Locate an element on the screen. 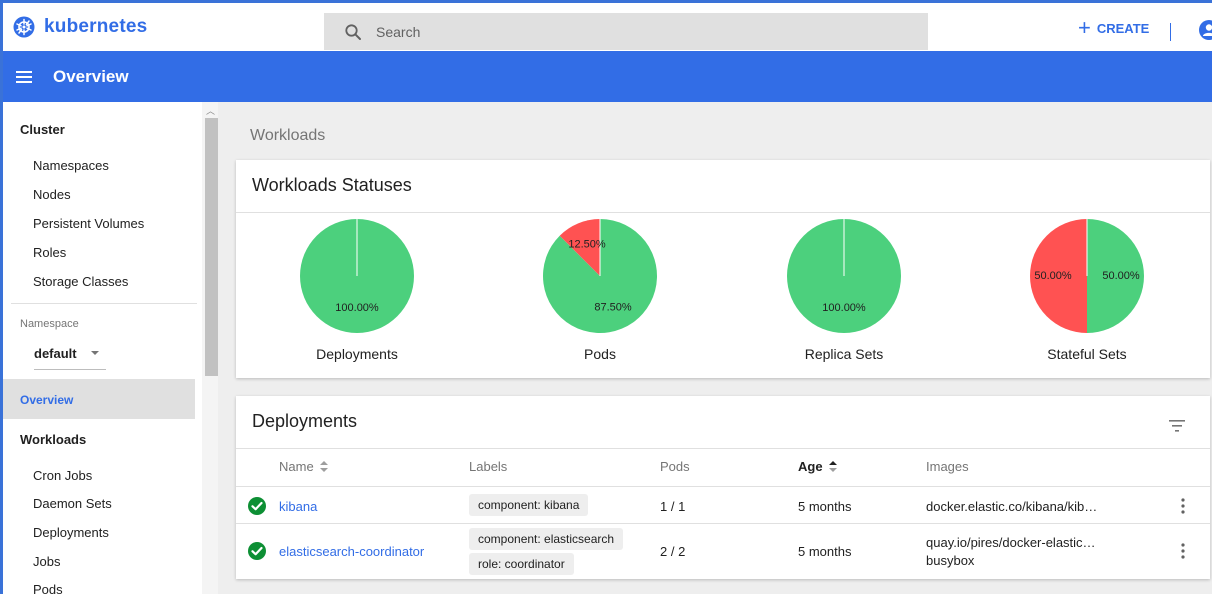 The image size is (1212, 594). column-header-age: Age is located at coordinates (817, 466).